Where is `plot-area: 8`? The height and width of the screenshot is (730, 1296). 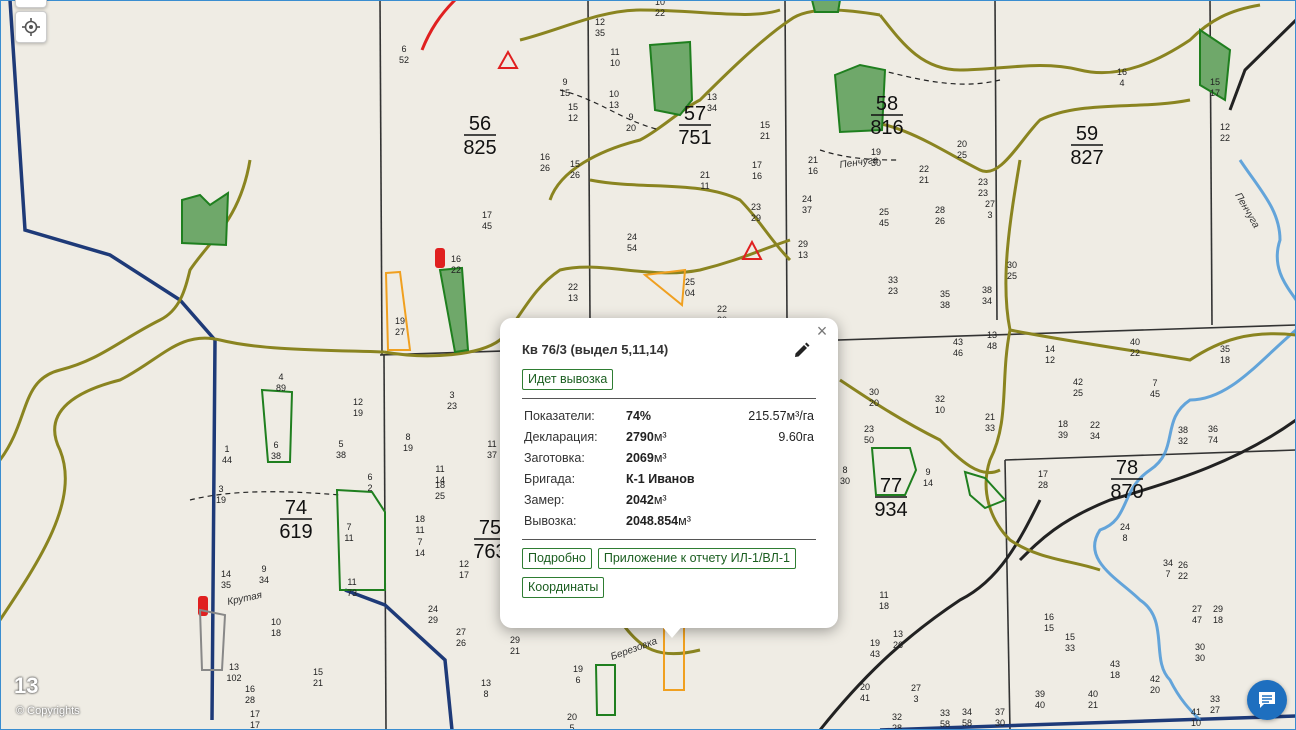
plot-area: 8 is located at coordinates (485, 694).